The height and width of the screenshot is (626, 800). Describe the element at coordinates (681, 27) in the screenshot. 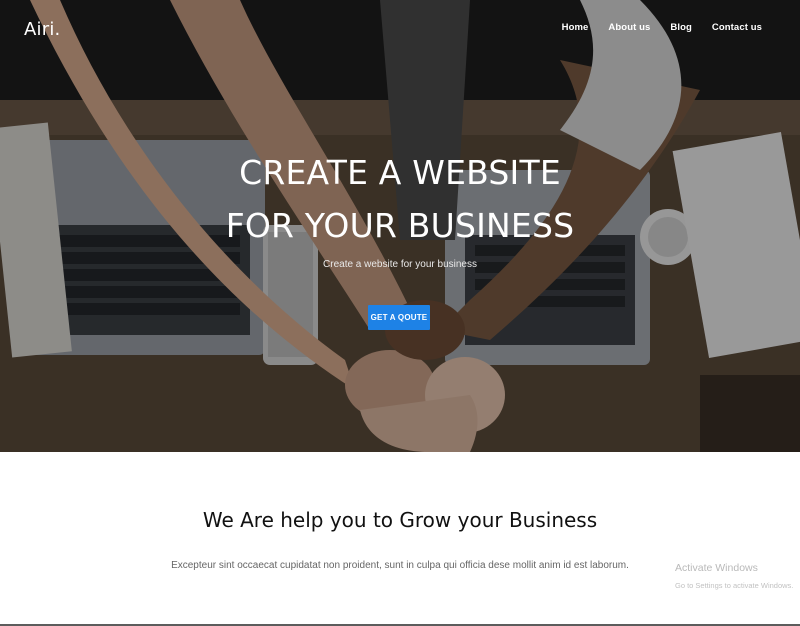

I see `nav-item-blog: Blog` at that location.